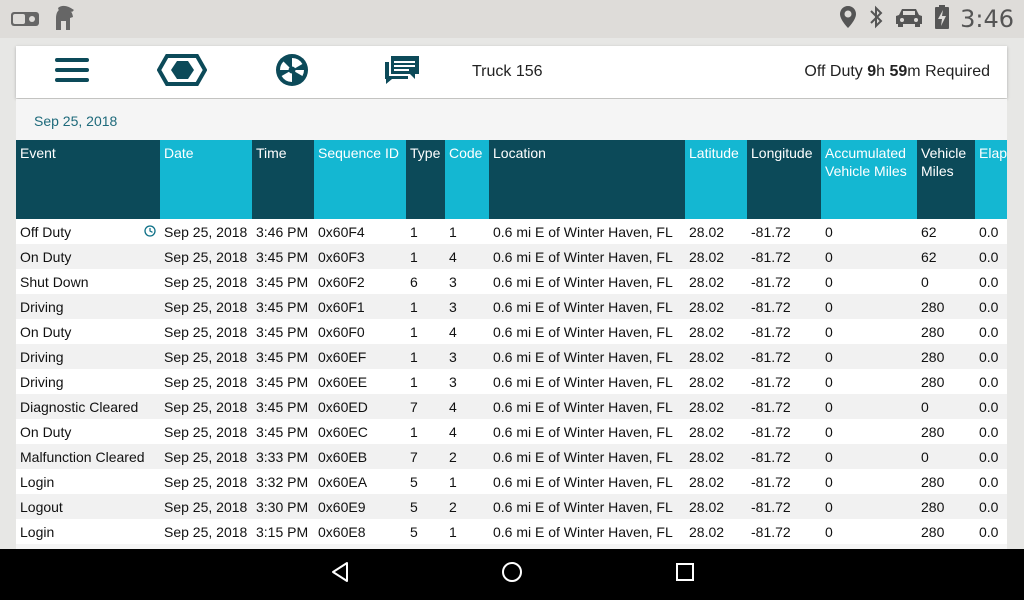 This screenshot has height=600, width=1024. Describe the element at coordinates (869, 179) in the screenshot. I see `column-header: Accumulated Vehicle Miles` at that location.